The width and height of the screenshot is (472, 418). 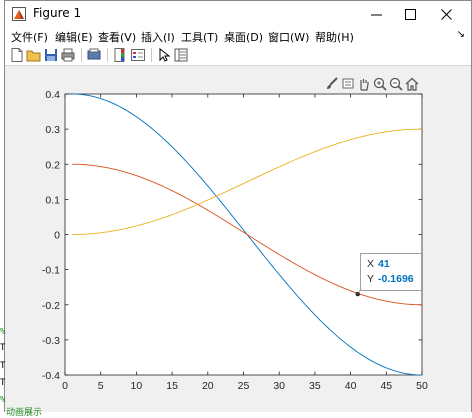 What do you see at coordinates (65, 386) in the screenshot?
I see `x-tick-label: 0` at bounding box center [65, 386].